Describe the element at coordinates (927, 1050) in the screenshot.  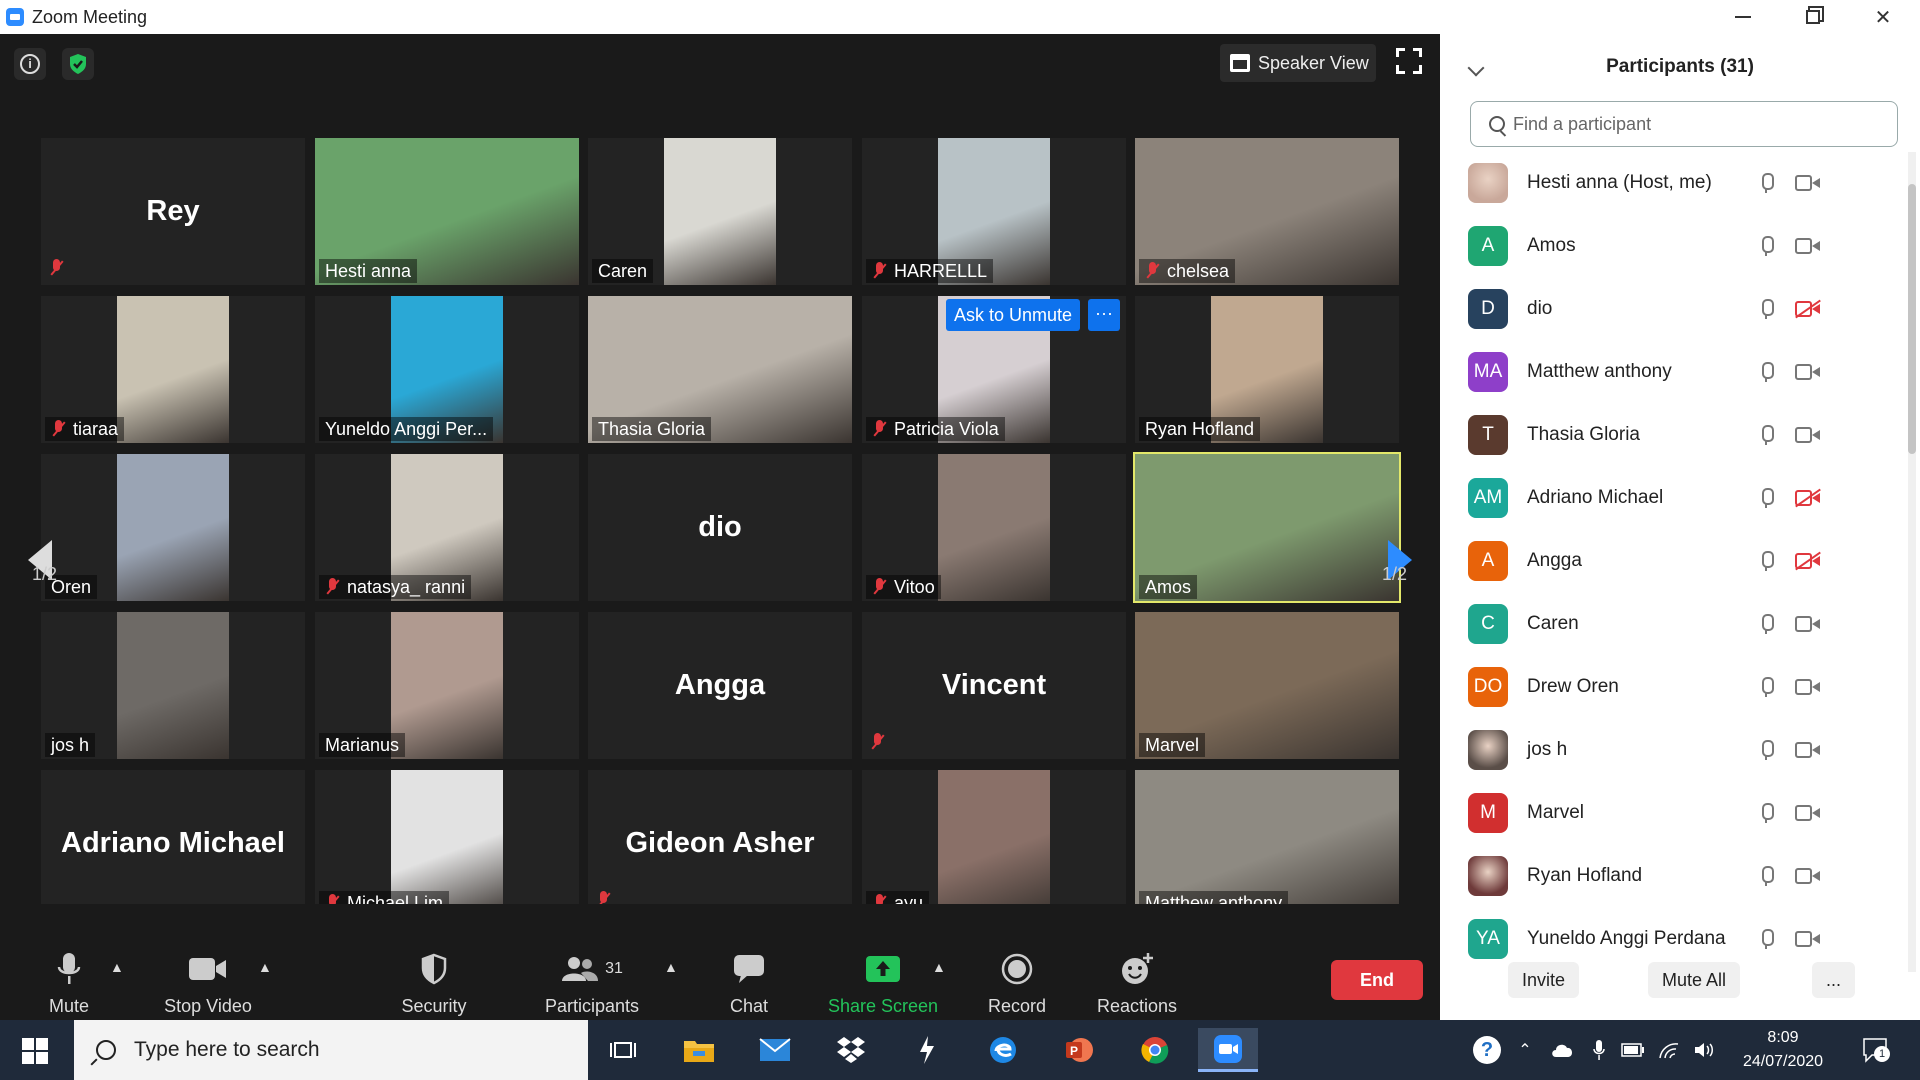
I see `bolt-app-icon` at that location.